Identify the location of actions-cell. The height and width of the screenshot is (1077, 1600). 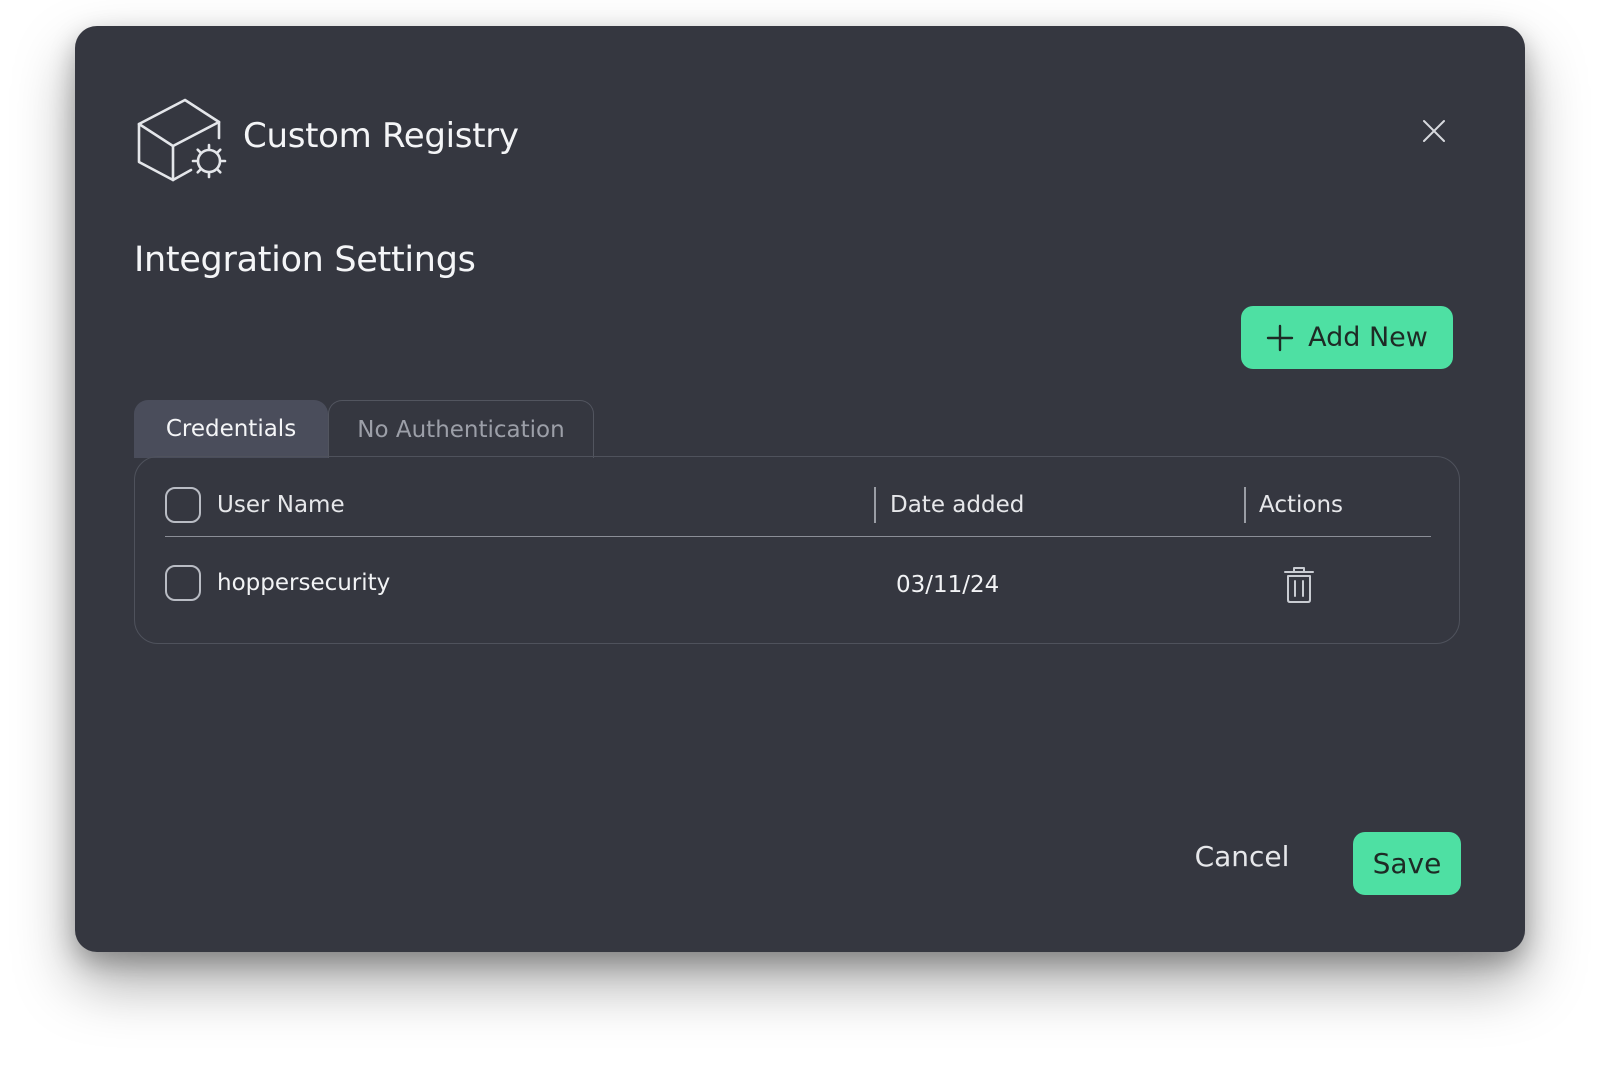
(1299, 585).